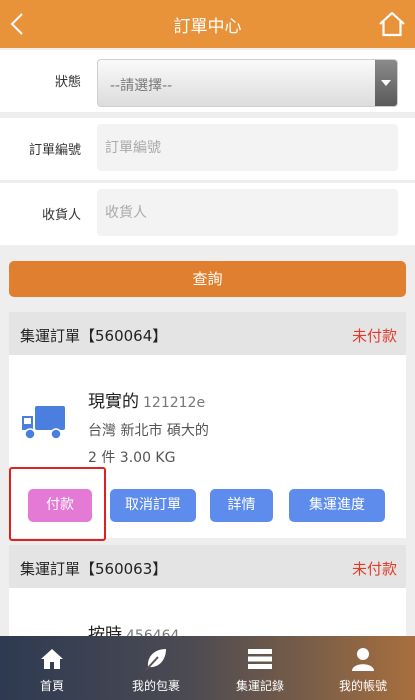 This screenshot has height=700, width=415. What do you see at coordinates (207, 279) in the screenshot?
I see `query-button: 查詢` at bounding box center [207, 279].